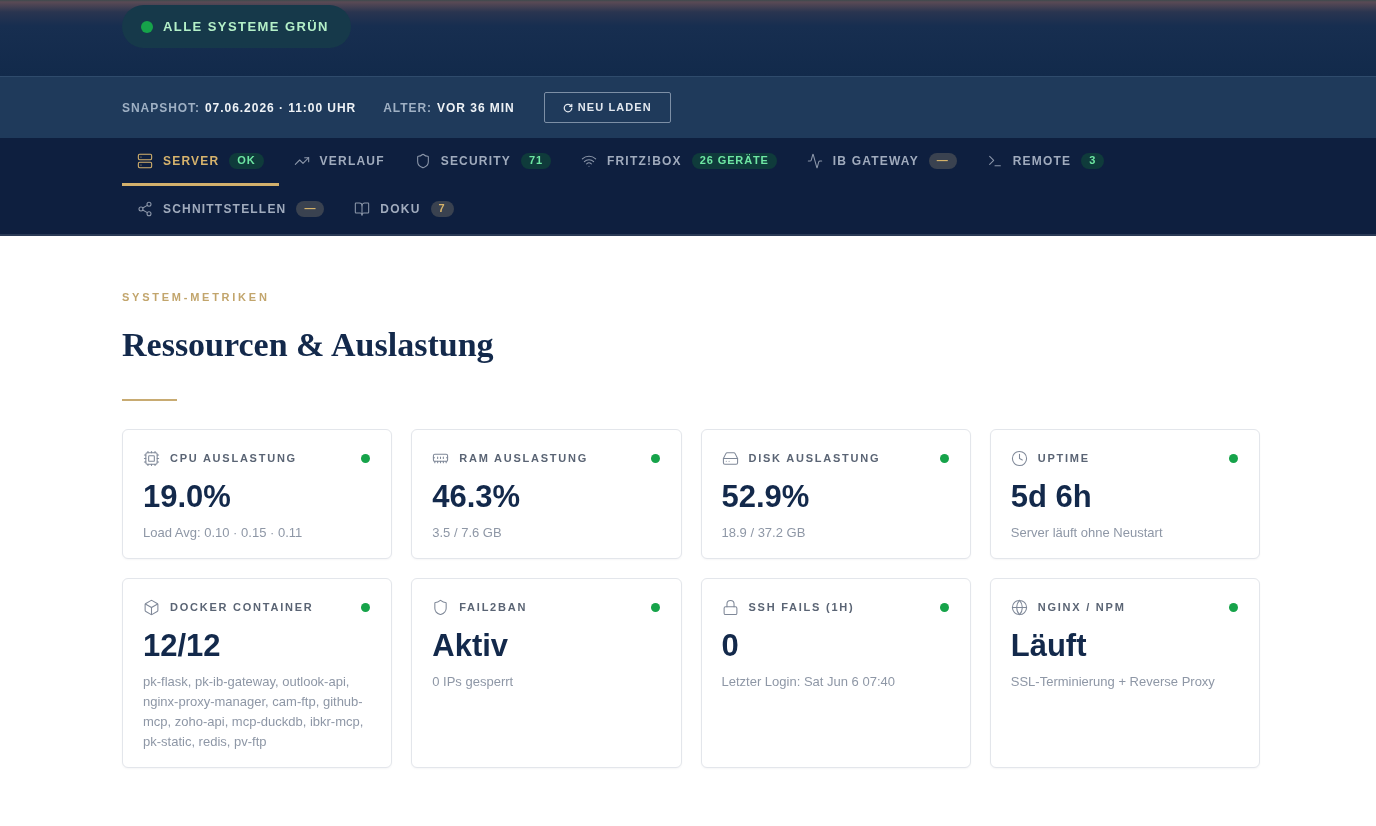 The width and height of the screenshot is (1376, 826). What do you see at coordinates (471, 646) in the screenshot?
I see `metric-value: Aktiv` at bounding box center [471, 646].